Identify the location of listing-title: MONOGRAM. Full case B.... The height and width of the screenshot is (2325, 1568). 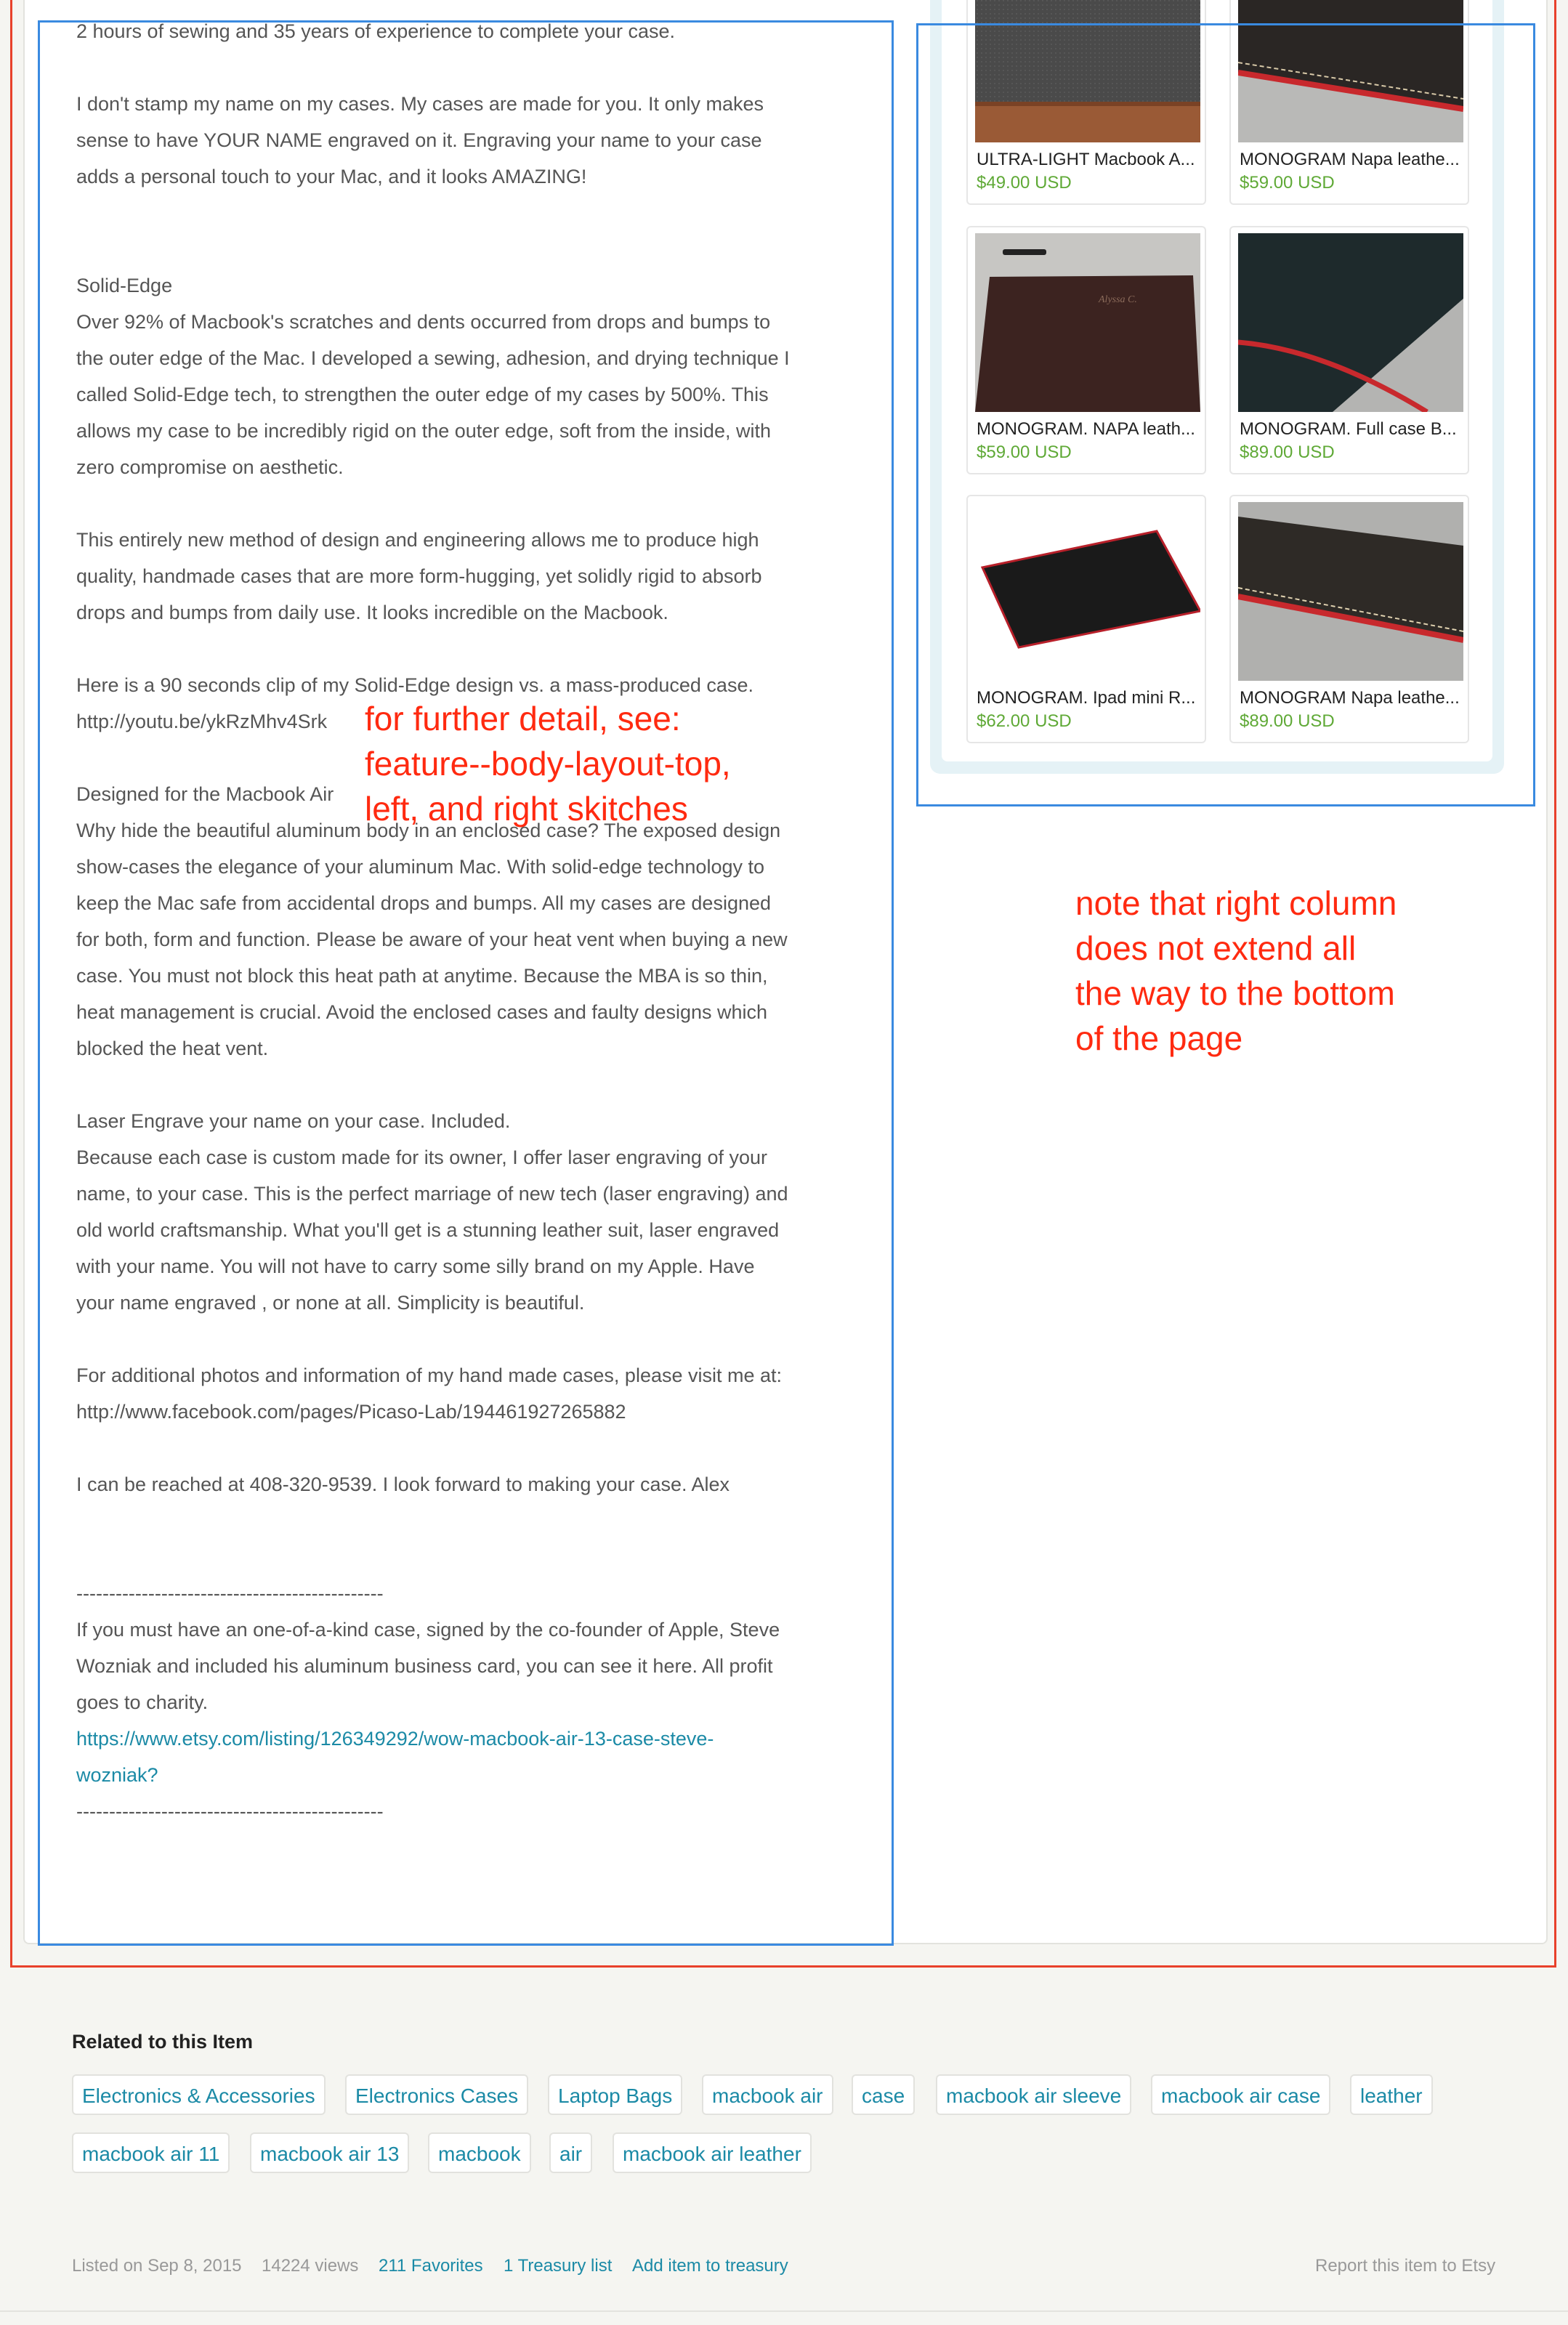
(1348, 429).